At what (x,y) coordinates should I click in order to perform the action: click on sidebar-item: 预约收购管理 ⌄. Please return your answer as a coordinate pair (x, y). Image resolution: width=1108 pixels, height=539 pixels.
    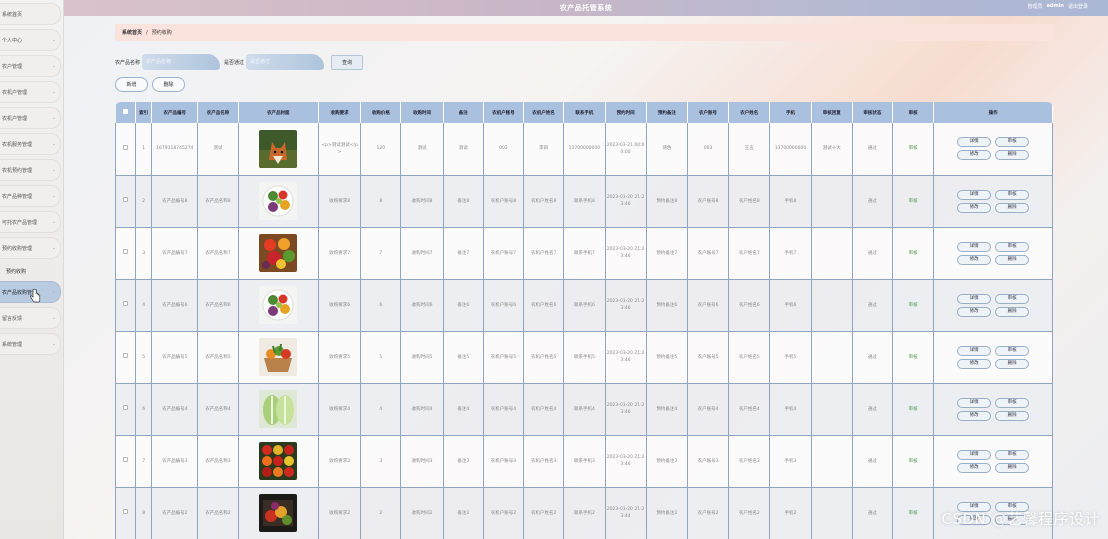
    Looking at the image, I should click on (30, 248).